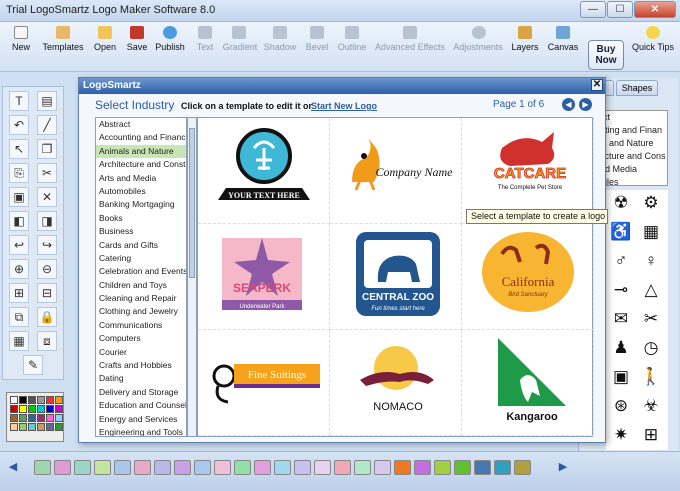  I want to click on paste-icon: ▣, so click(19, 197).